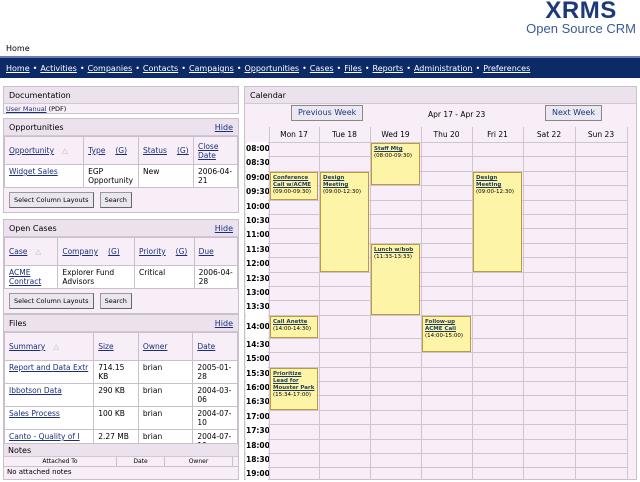 The image size is (640, 482). What do you see at coordinates (155, 150) in the screenshot?
I see `sort-column-status: Status` at bounding box center [155, 150].